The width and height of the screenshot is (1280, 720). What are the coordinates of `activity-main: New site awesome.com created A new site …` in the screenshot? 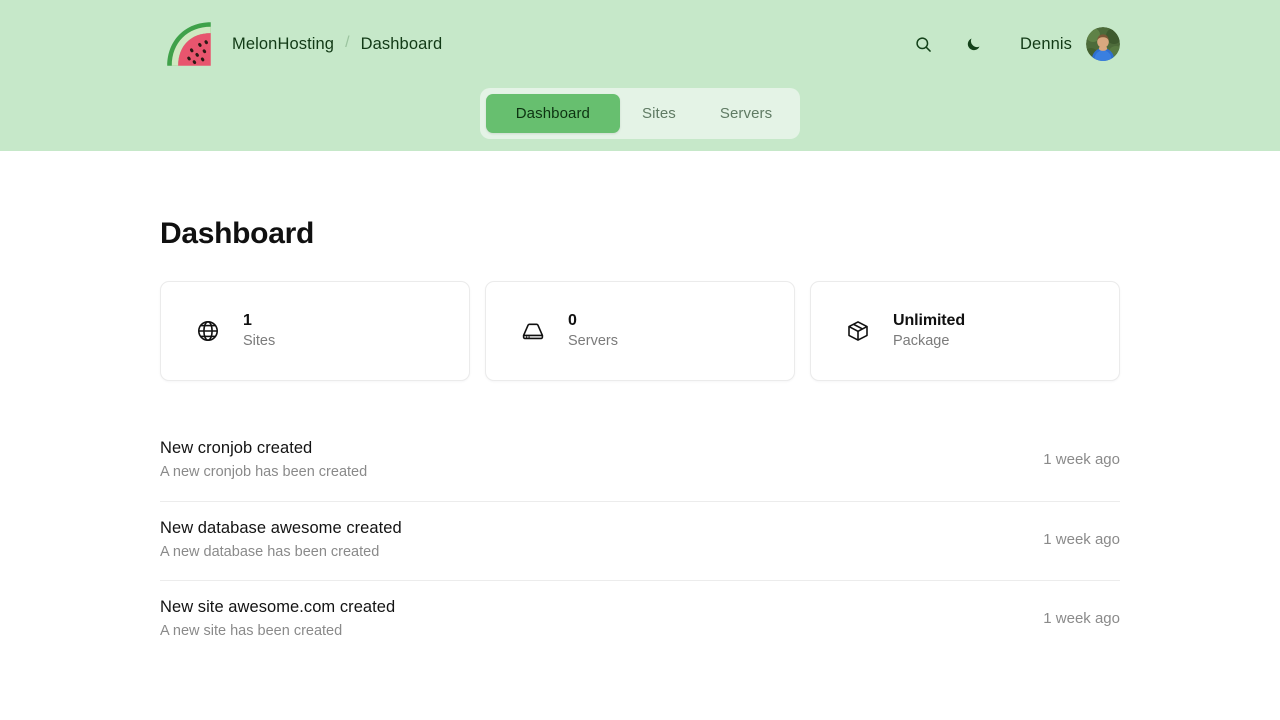 It's located at (277, 619).